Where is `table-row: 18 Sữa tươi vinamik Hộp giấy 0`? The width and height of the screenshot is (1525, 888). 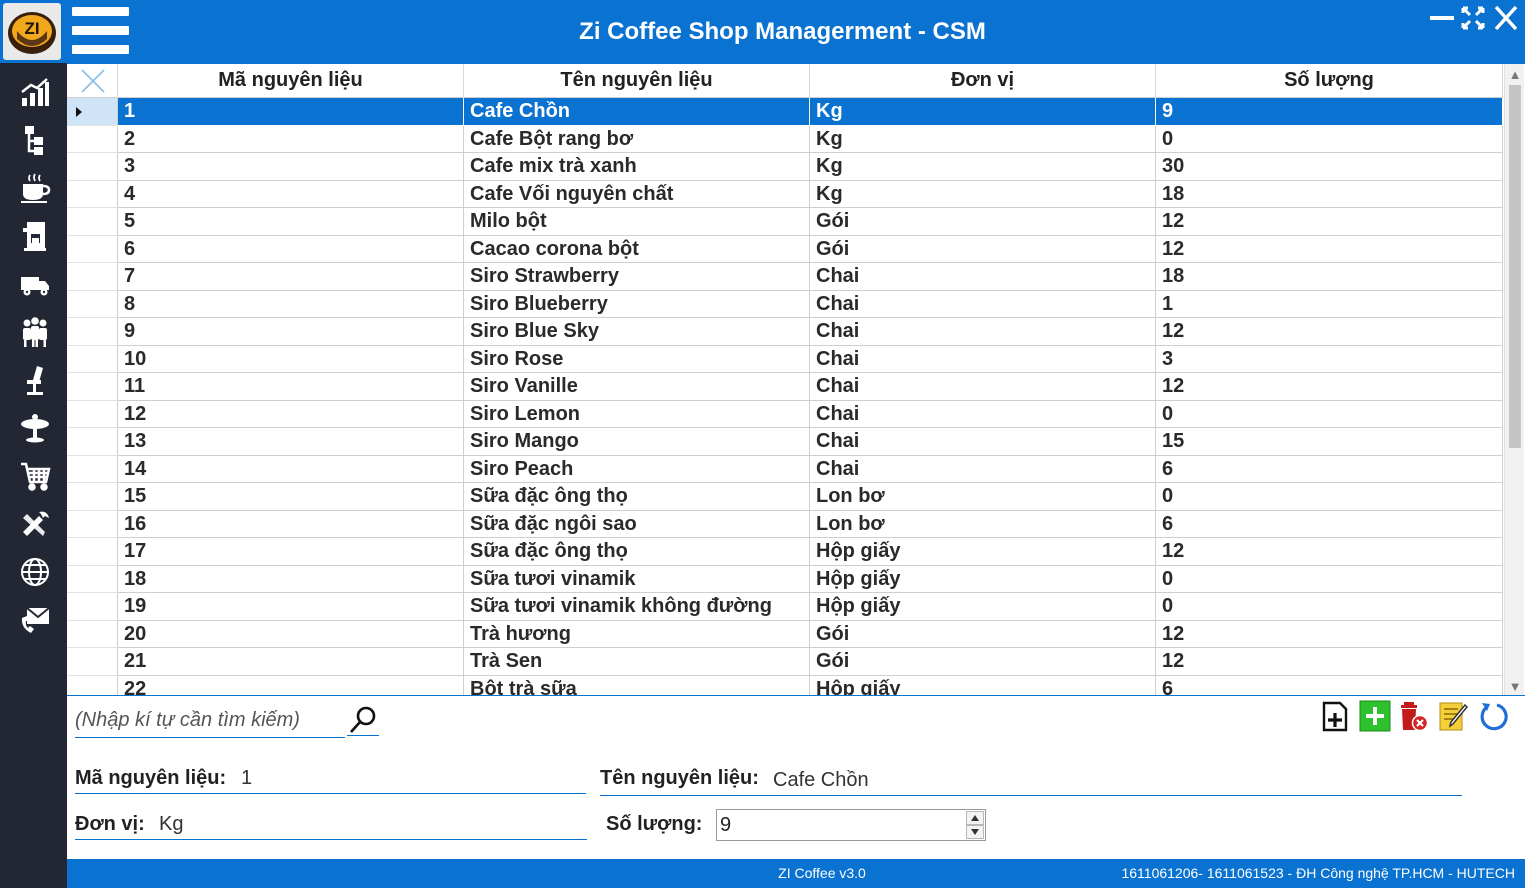
table-row: 18 Sữa tươi vinamik Hộp giấy 0 is located at coordinates (785, 579).